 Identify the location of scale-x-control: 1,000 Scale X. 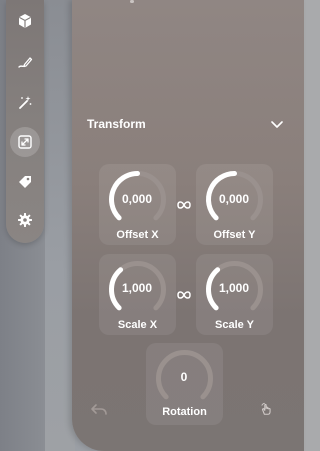
(137, 294).